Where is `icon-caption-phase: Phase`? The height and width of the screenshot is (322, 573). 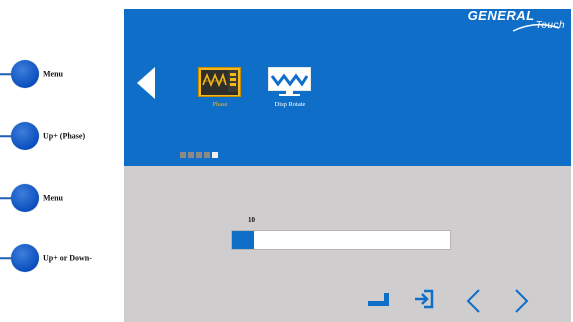 icon-caption-phase: Phase is located at coordinates (220, 104).